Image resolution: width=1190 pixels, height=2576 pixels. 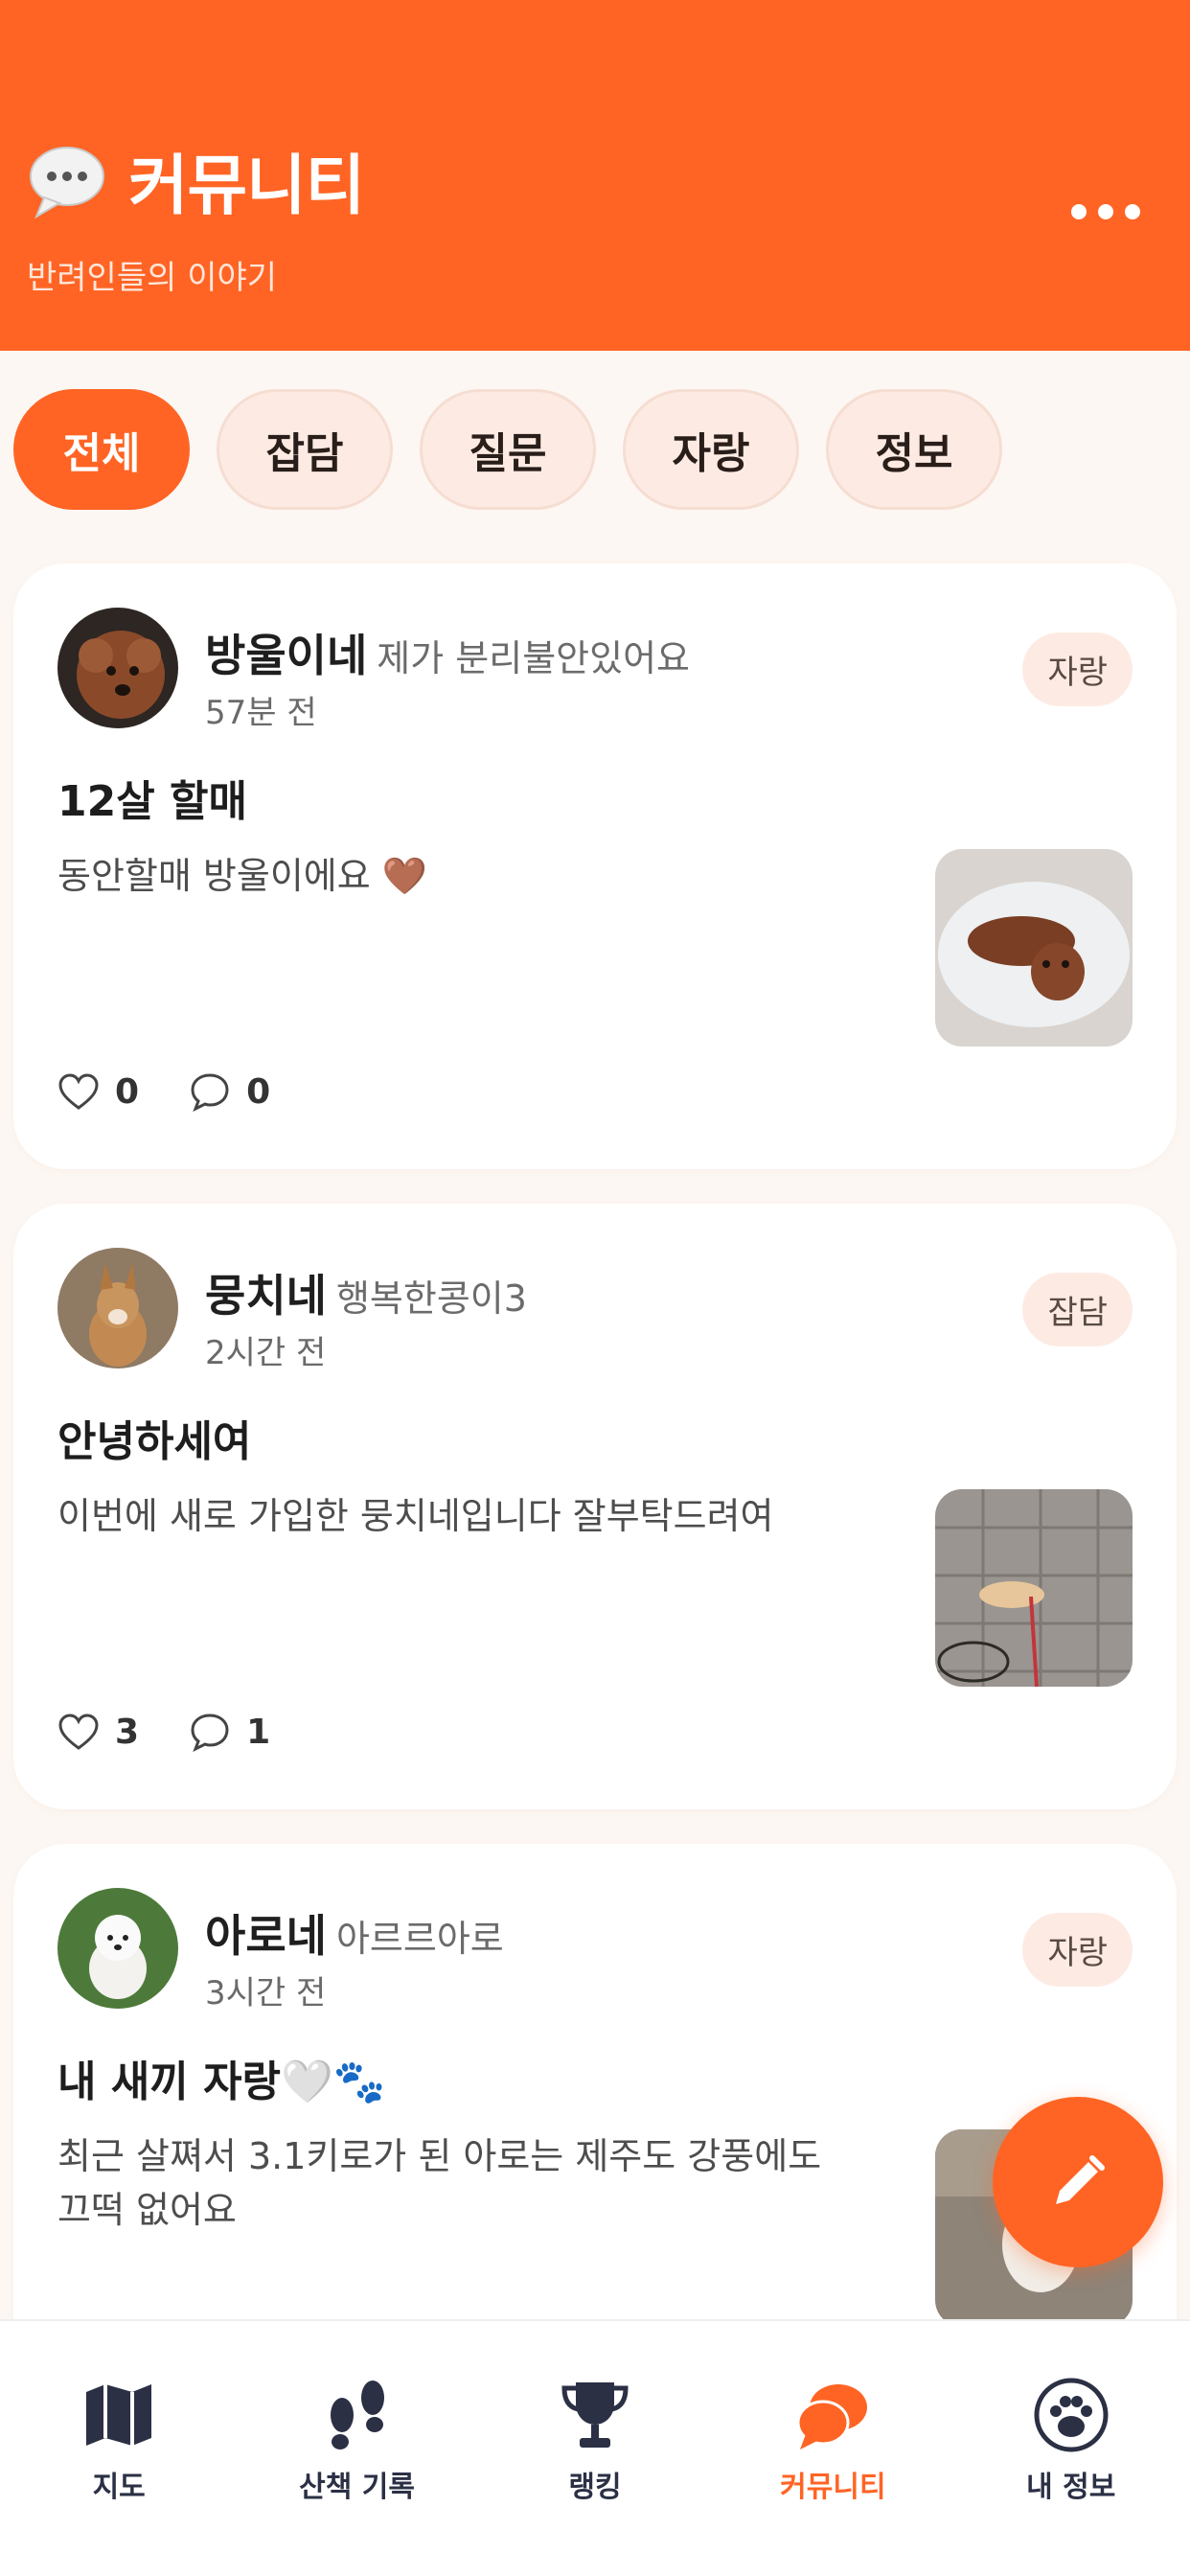 I want to click on filter-chip-brag: 자랑, so click(x=711, y=449).